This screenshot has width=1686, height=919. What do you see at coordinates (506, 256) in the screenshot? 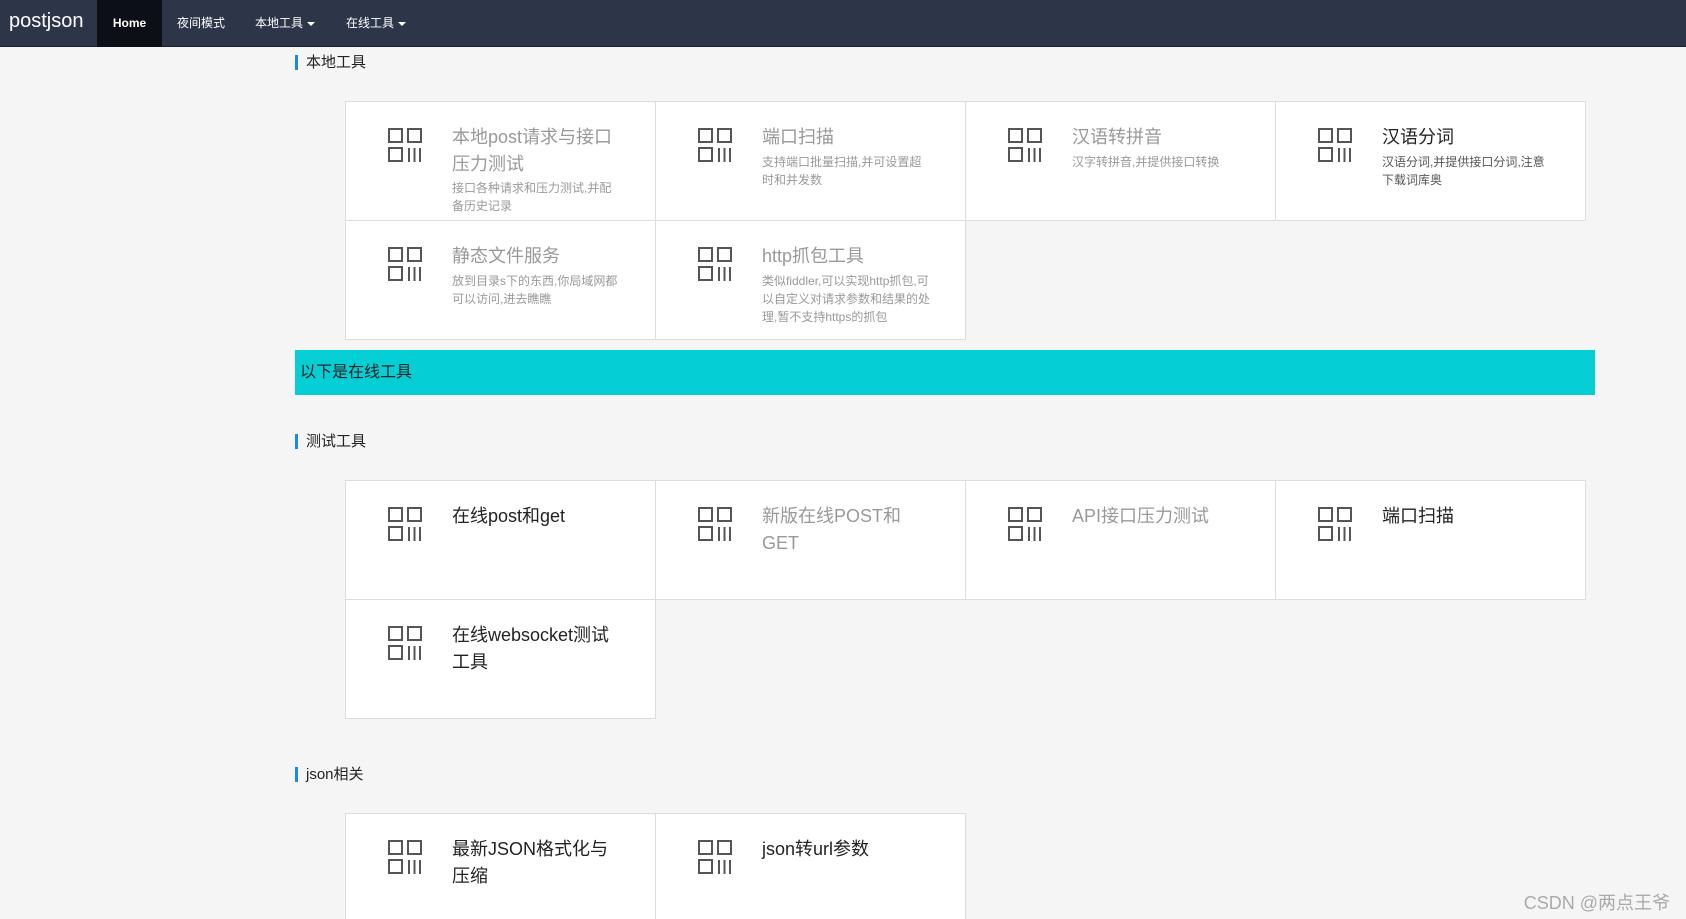
I see `card-title: 静态文件服务` at bounding box center [506, 256].